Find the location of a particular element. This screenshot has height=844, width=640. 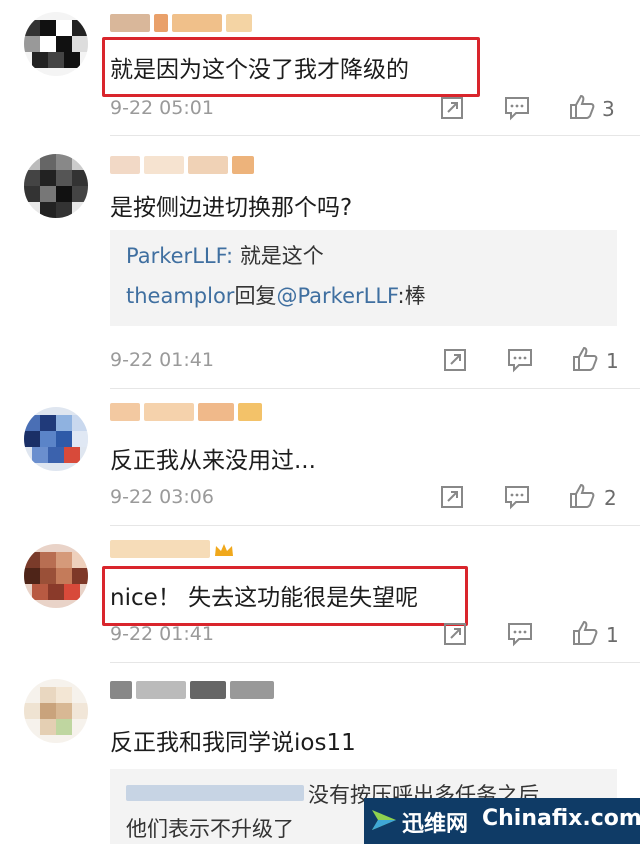

reply-line: theamplor回复@ParkerLLF:棒 is located at coordinates (276, 296).